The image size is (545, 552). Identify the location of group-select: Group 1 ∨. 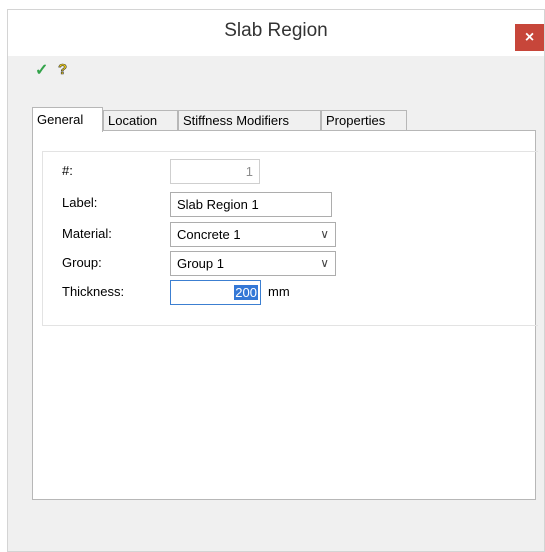
(253, 263).